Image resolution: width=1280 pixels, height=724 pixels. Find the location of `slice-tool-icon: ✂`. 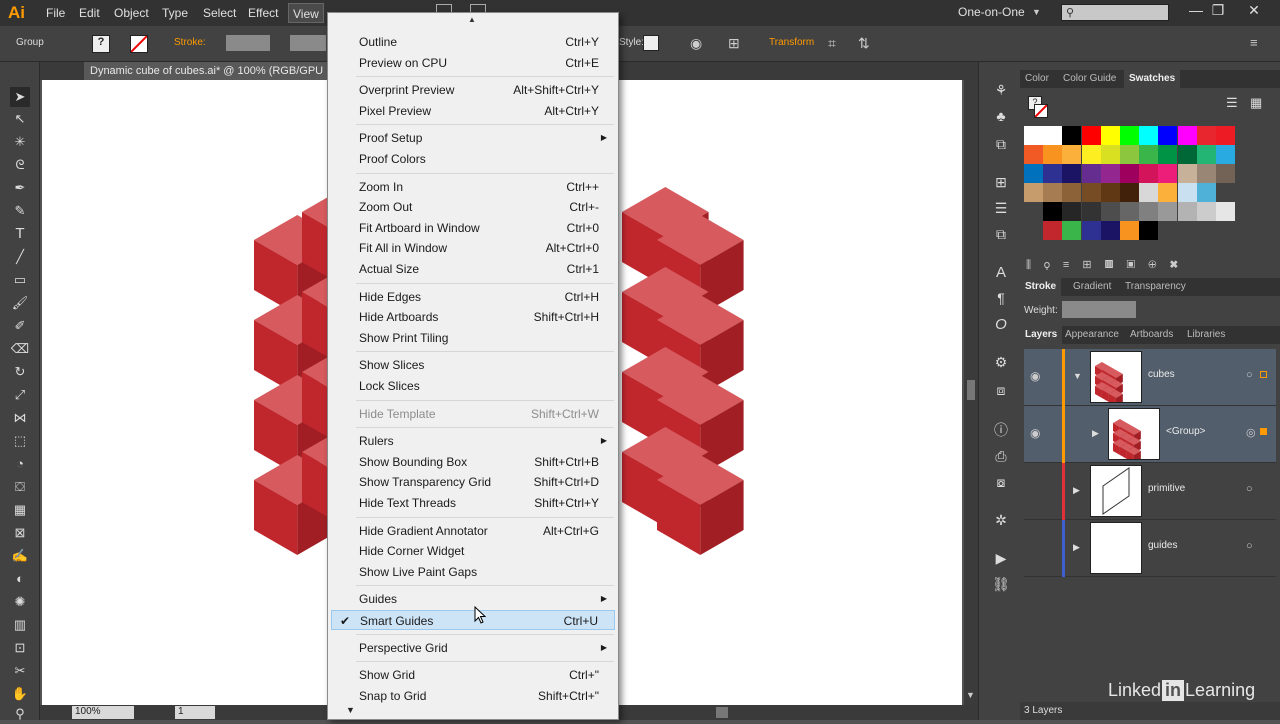

slice-tool-icon: ✂ is located at coordinates (20, 671).